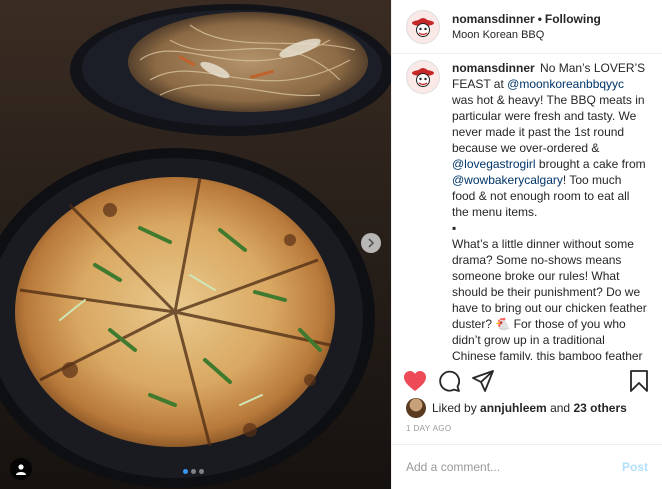 Image resolution: width=662 pixels, height=489 pixels. I want to click on comment-button, so click(449, 381).